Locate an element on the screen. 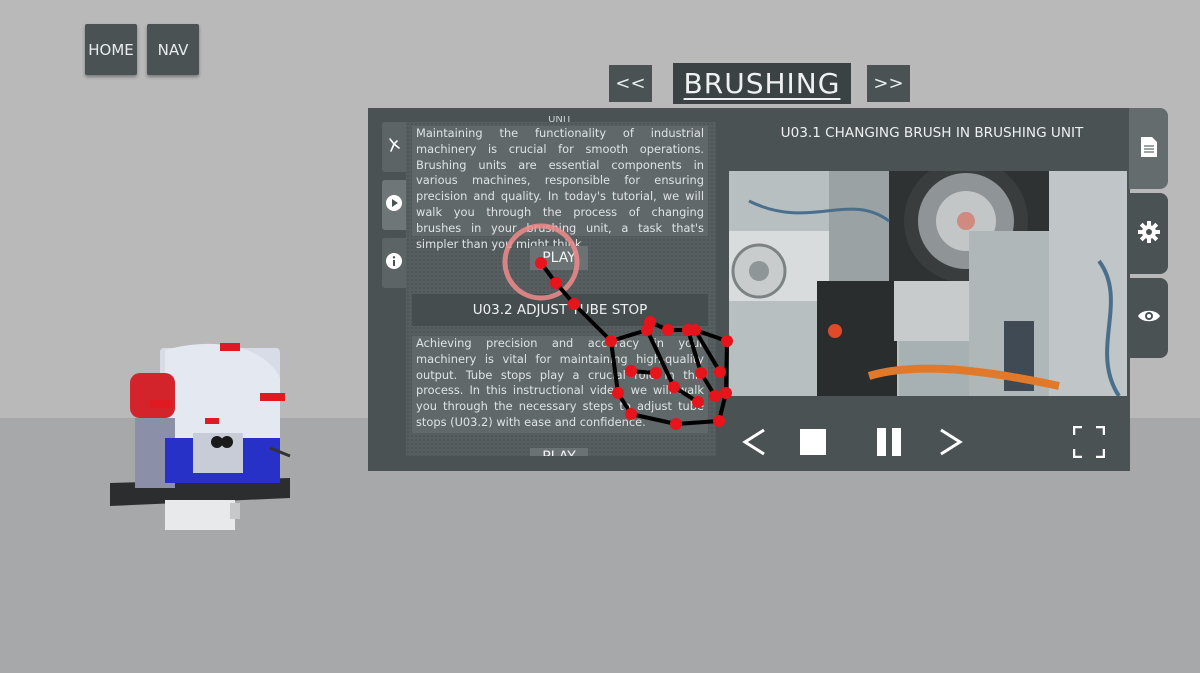 This screenshot has width=1200, height=673. fullscreen-icon is located at coordinates (1089, 443).